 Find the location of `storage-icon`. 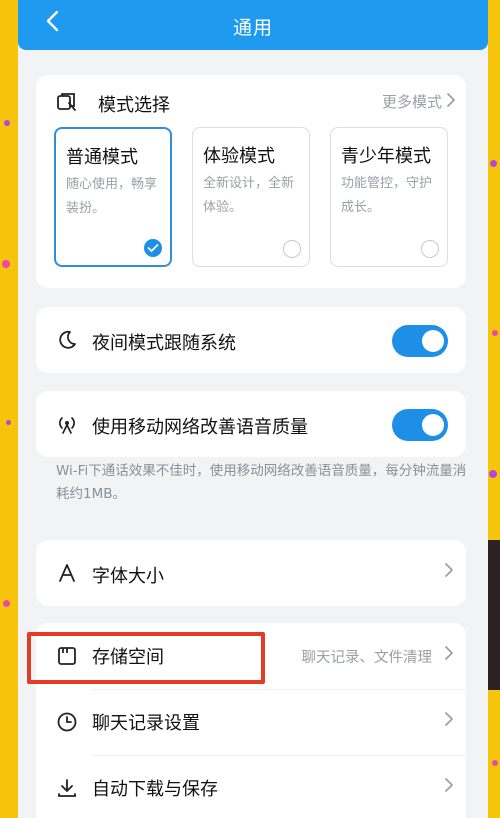

storage-icon is located at coordinates (67, 658).